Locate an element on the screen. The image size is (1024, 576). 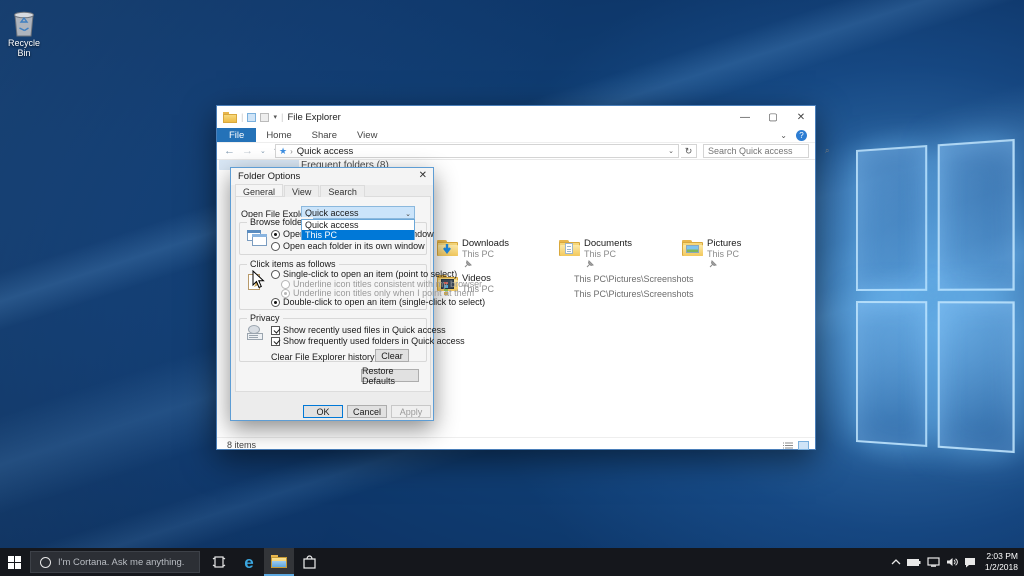
checkbox-recent-files is located at coordinates (275, 330).